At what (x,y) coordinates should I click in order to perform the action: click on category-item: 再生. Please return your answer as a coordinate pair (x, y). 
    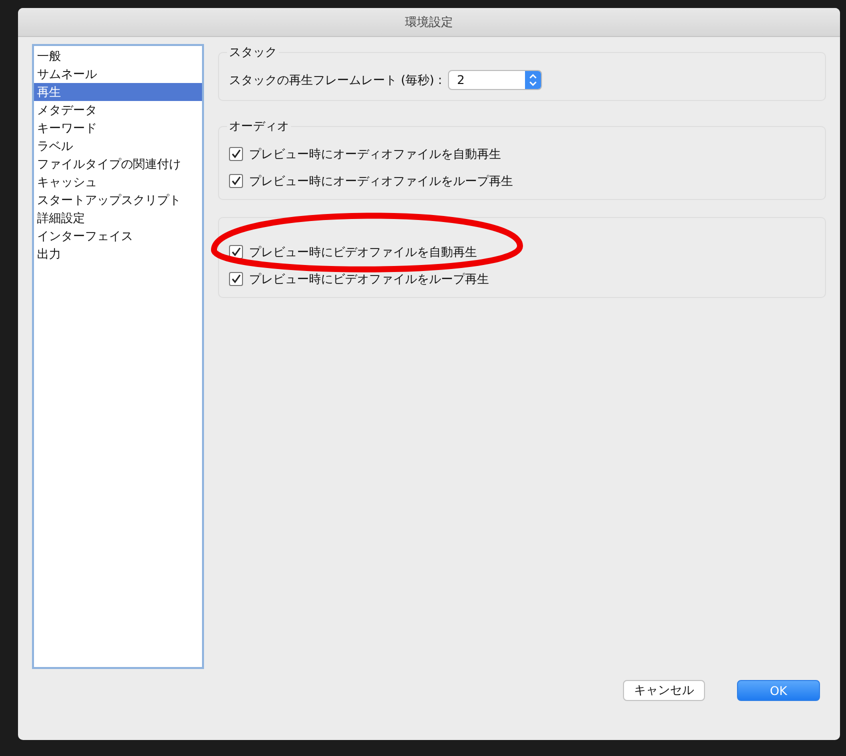
    Looking at the image, I should click on (118, 92).